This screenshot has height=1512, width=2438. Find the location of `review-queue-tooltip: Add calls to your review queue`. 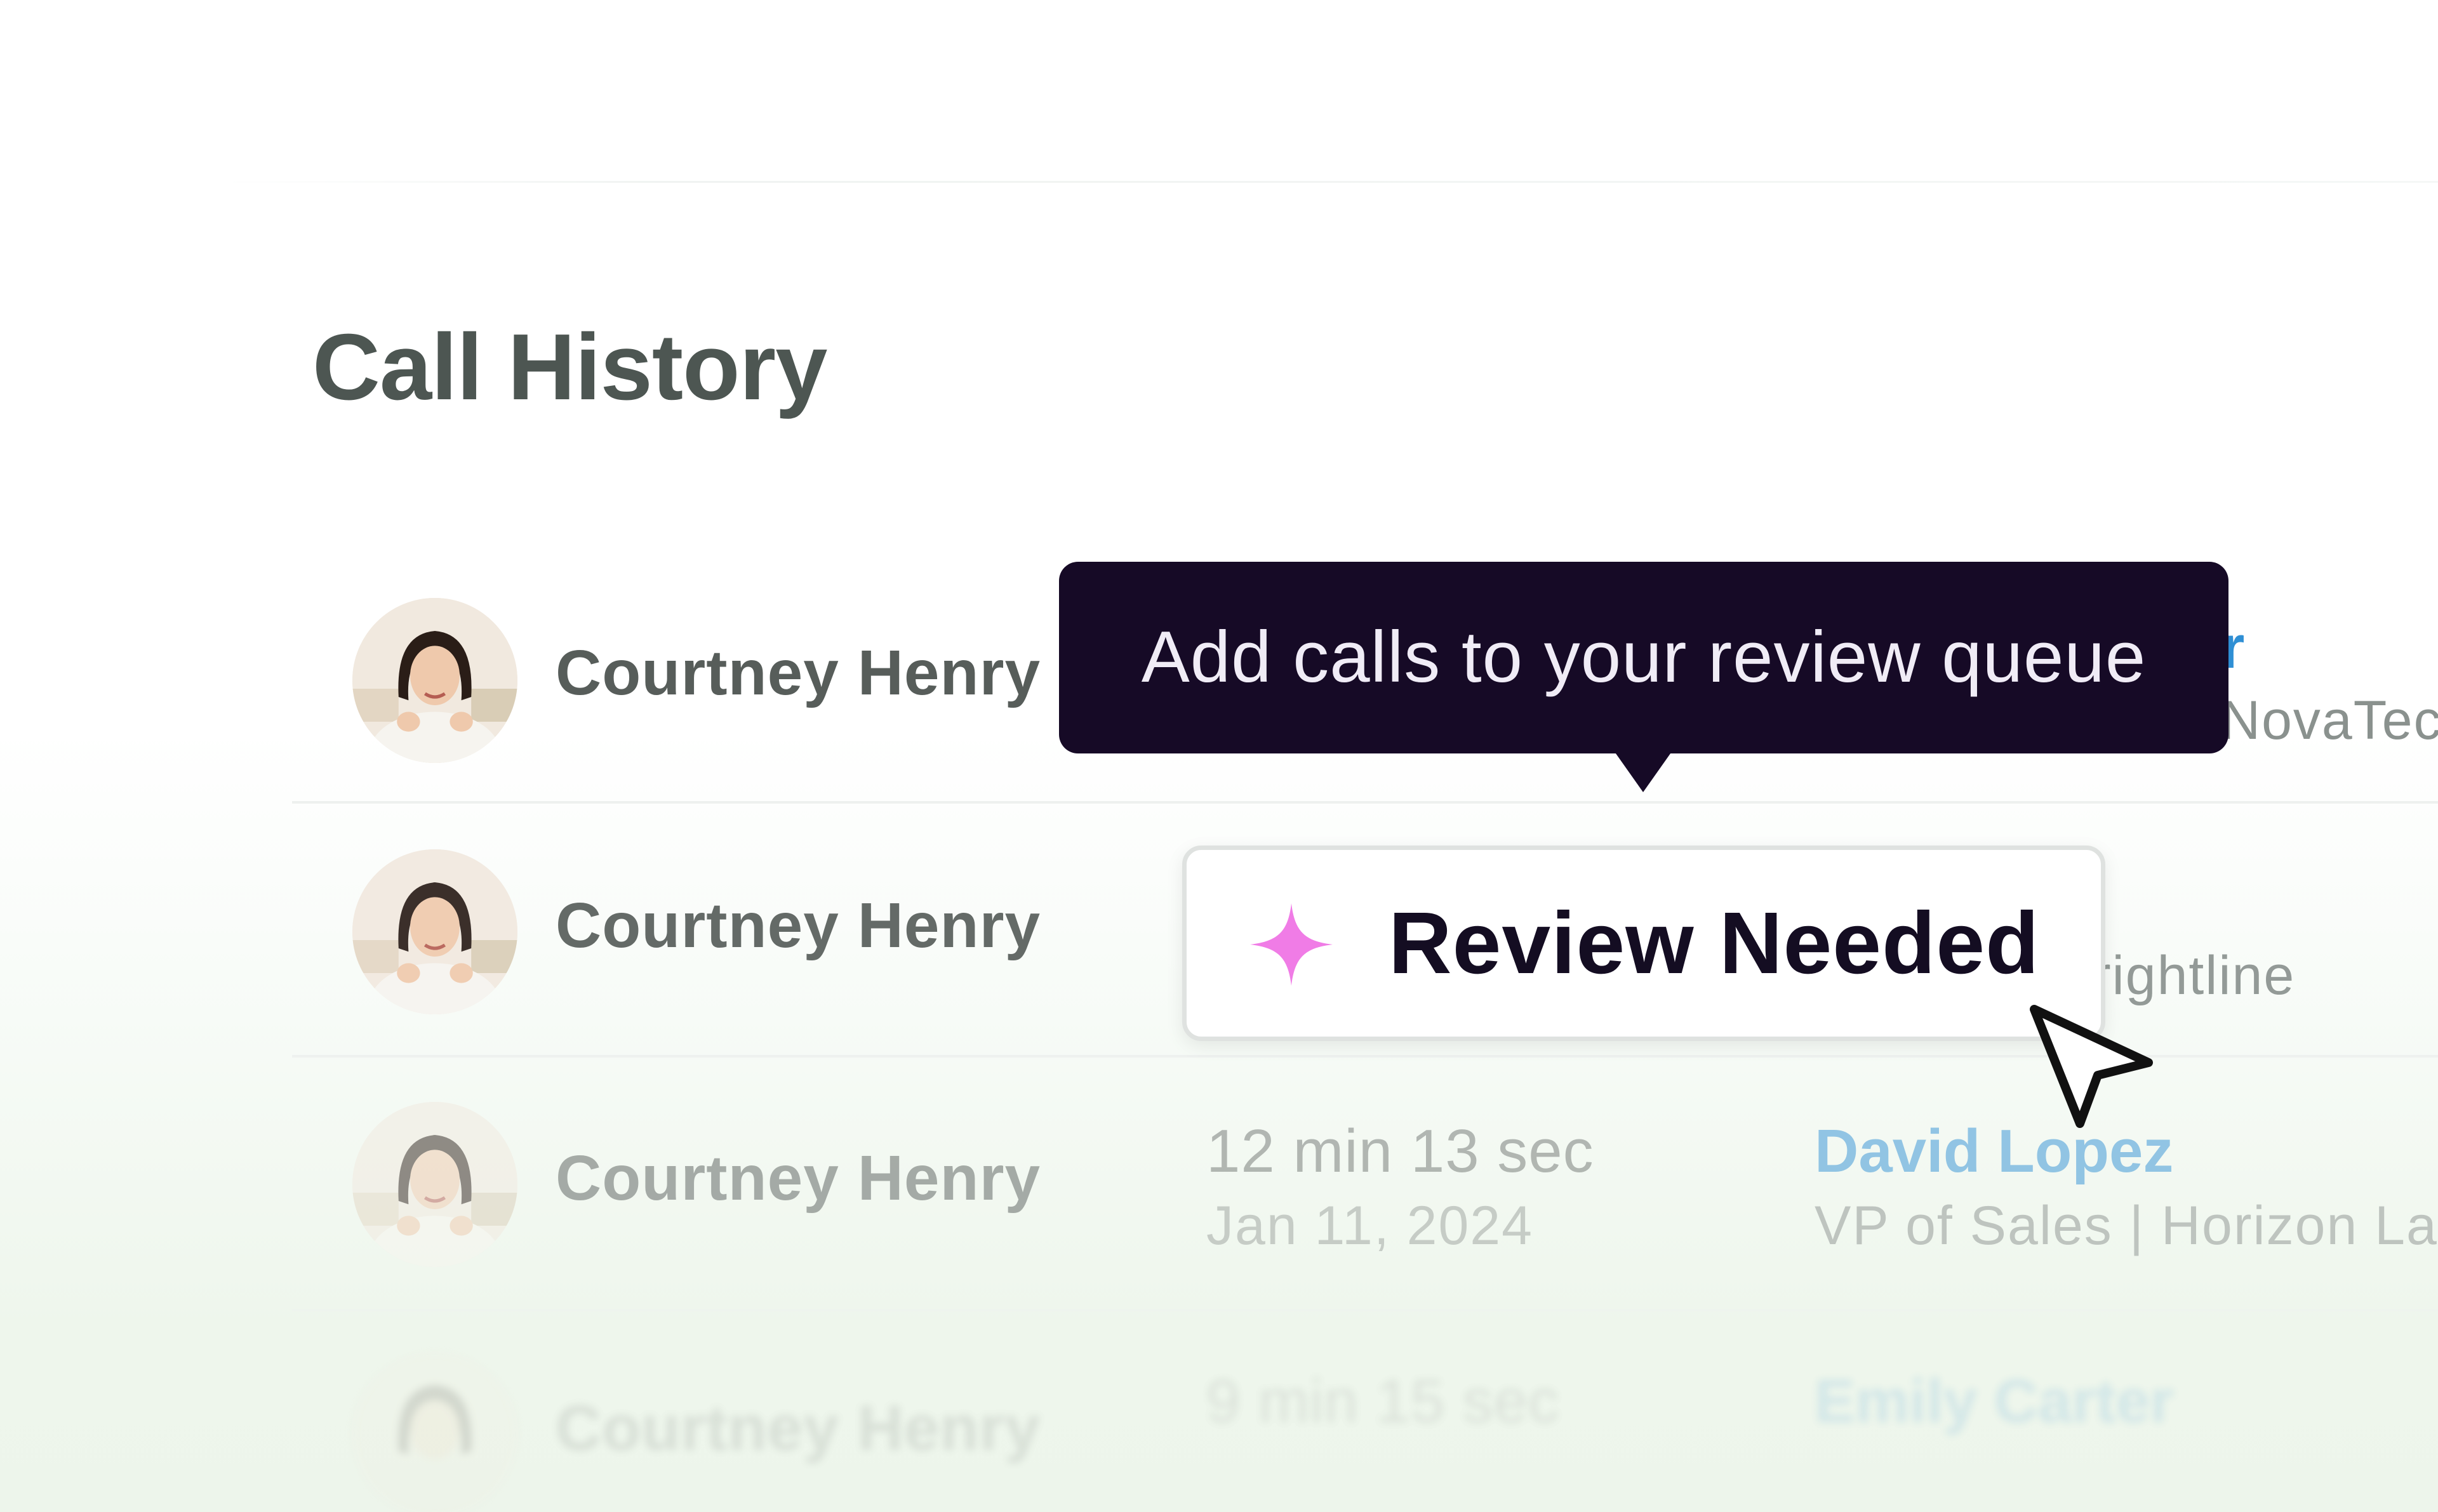

review-queue-tooltip: Add calls to your review queue is located at coordinates (1643, 657).